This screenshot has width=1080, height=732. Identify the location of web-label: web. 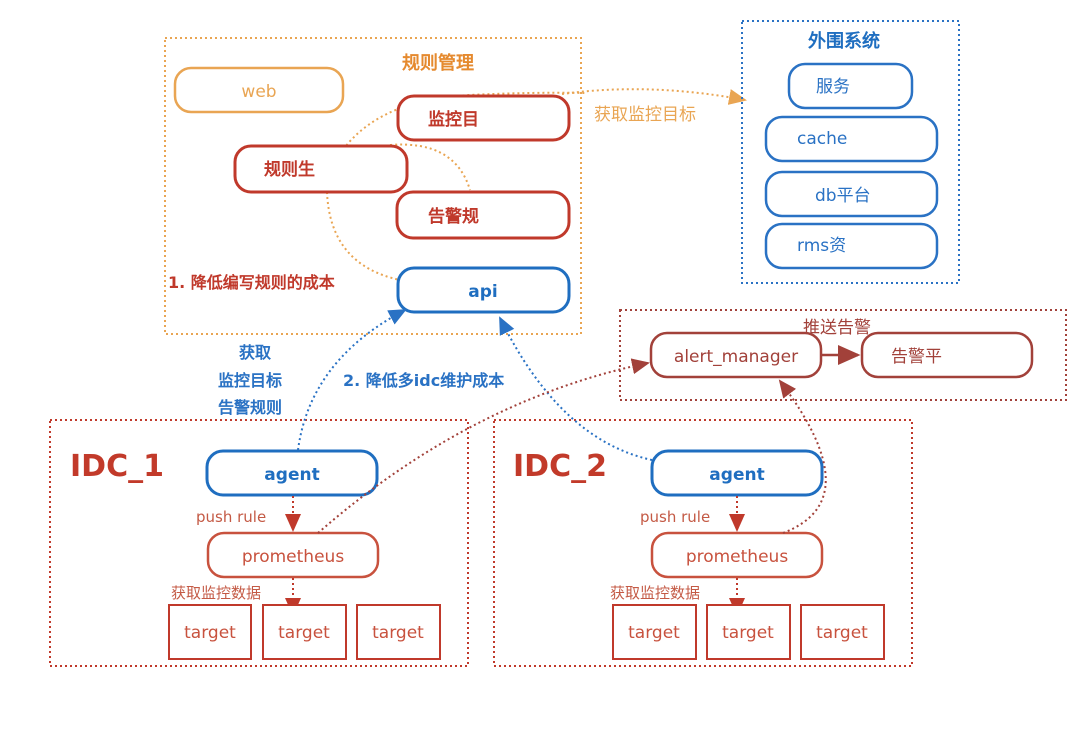
(258, 92).